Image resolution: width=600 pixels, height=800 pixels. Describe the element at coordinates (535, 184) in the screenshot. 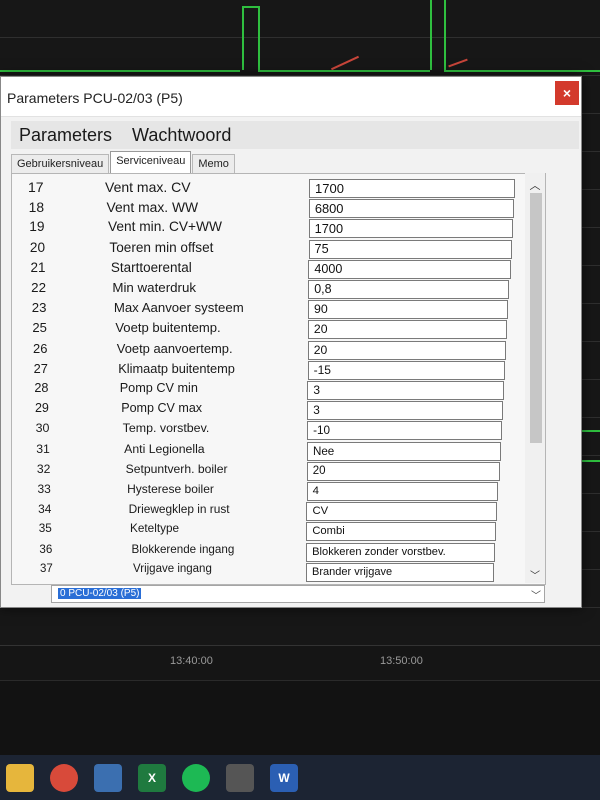

I see `scroll-up-icon: ︿` at that location.